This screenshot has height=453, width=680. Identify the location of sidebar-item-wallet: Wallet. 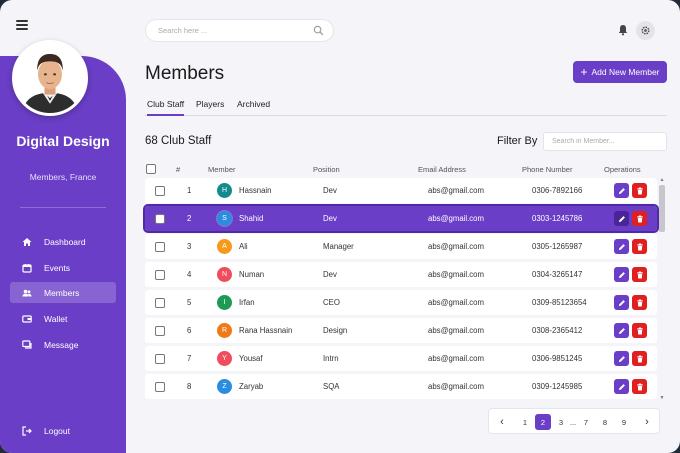
(63, 318).